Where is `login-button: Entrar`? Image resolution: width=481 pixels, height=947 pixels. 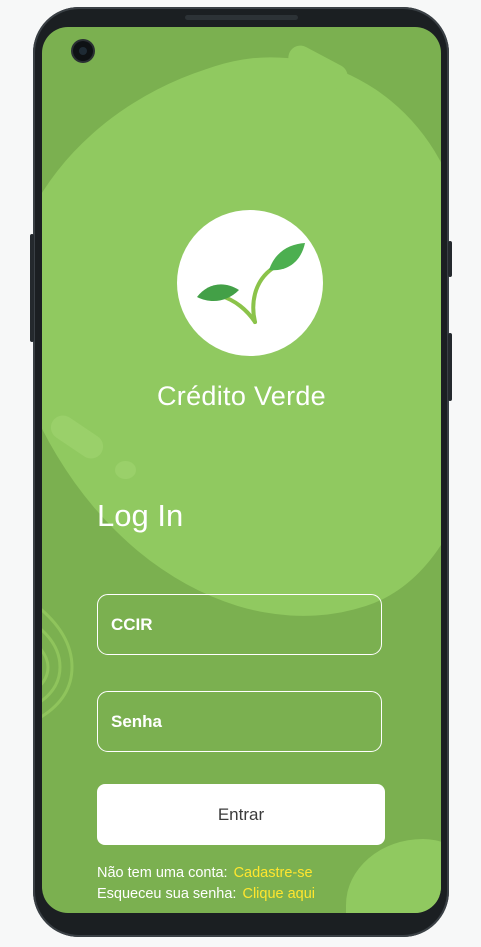 login-button: Entrar is located at coordinates (241, 814).